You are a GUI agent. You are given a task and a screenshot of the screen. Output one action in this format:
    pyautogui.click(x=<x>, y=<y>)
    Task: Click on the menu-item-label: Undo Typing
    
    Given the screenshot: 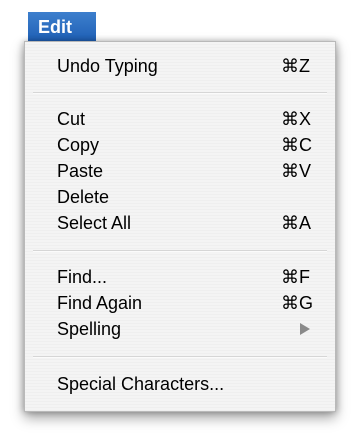 What is the action you would take?
    pyautogui.click(x=107, y=66)
    